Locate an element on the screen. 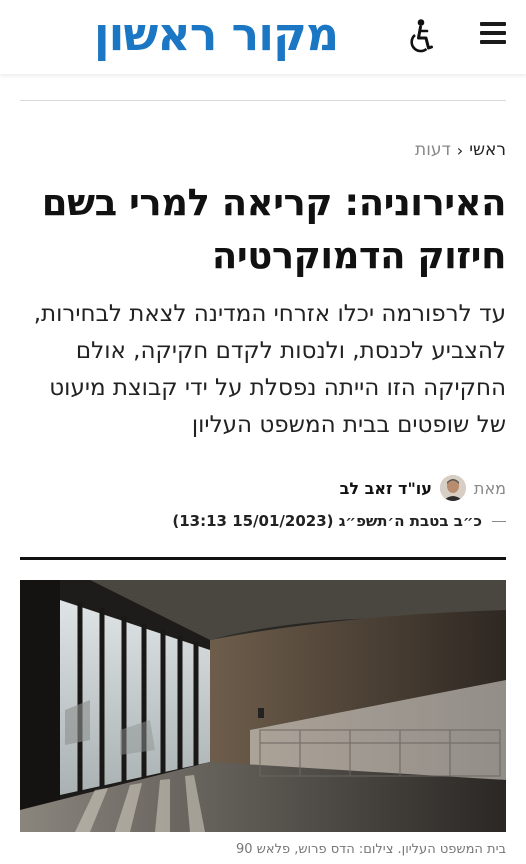  hamburger-menu-icon is located at coordinates (493, 33).